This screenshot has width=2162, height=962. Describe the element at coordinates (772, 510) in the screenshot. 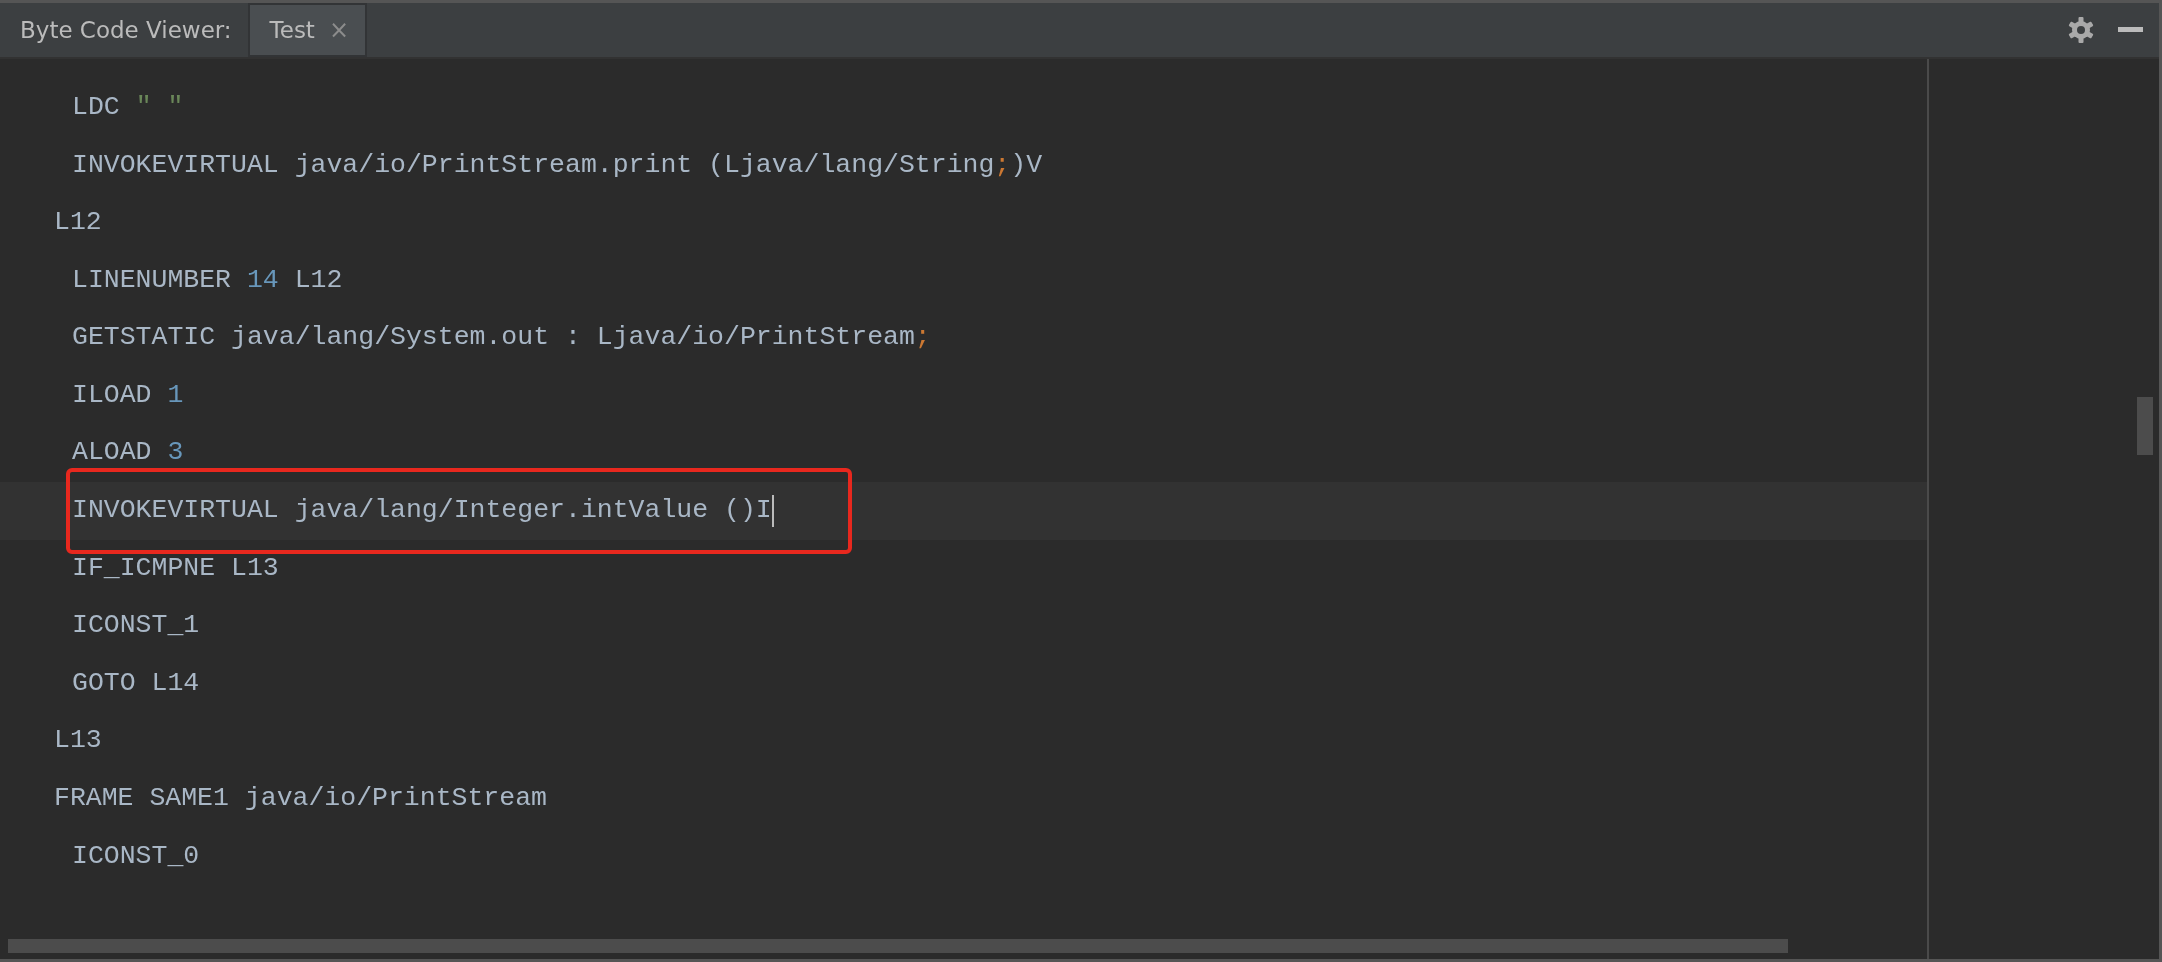

I see `text-cursor` at that location.